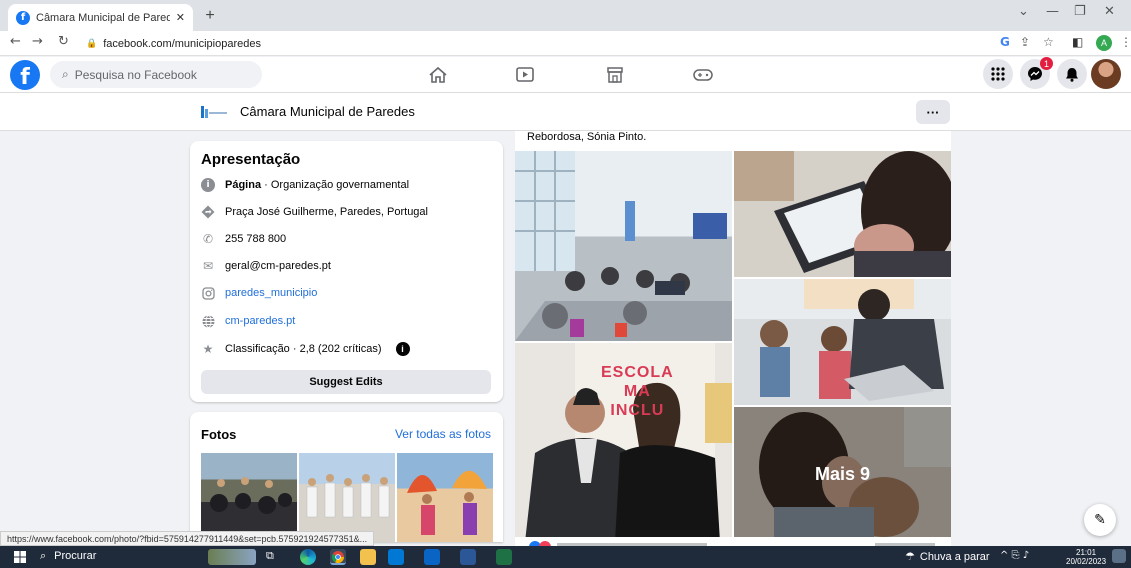 This screenshot has width=1131, height=568. What do you see at coordinates (1014, 555) in the screenshot?
I see `system-tray: ^ ⎘ ♪` at bounding box center [1014, 555].